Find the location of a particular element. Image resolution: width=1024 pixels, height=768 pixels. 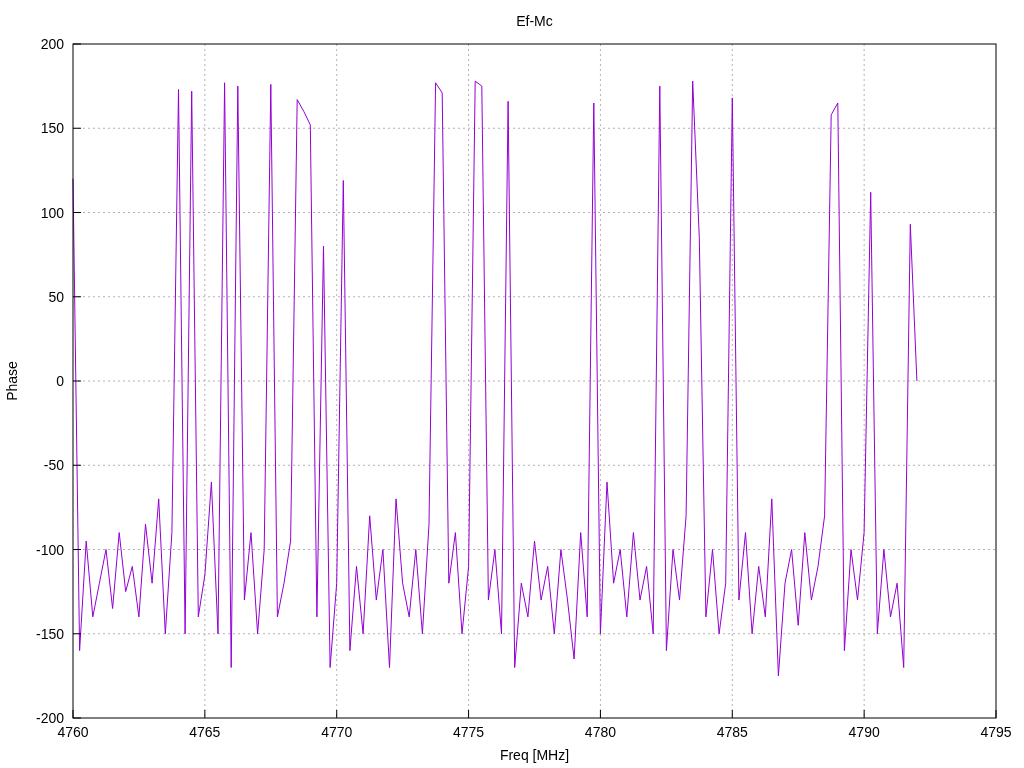

tick-label: 150 is located at coordinates (52, 128).